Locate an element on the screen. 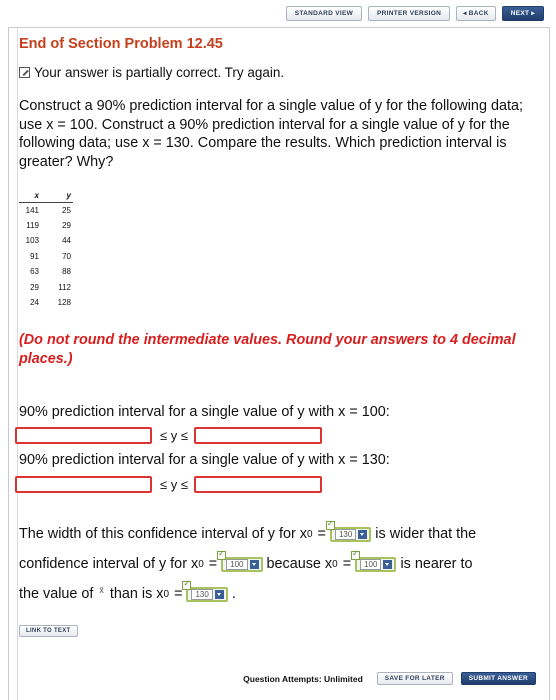  cell-x: 119 is located at coordinates (32, 225).